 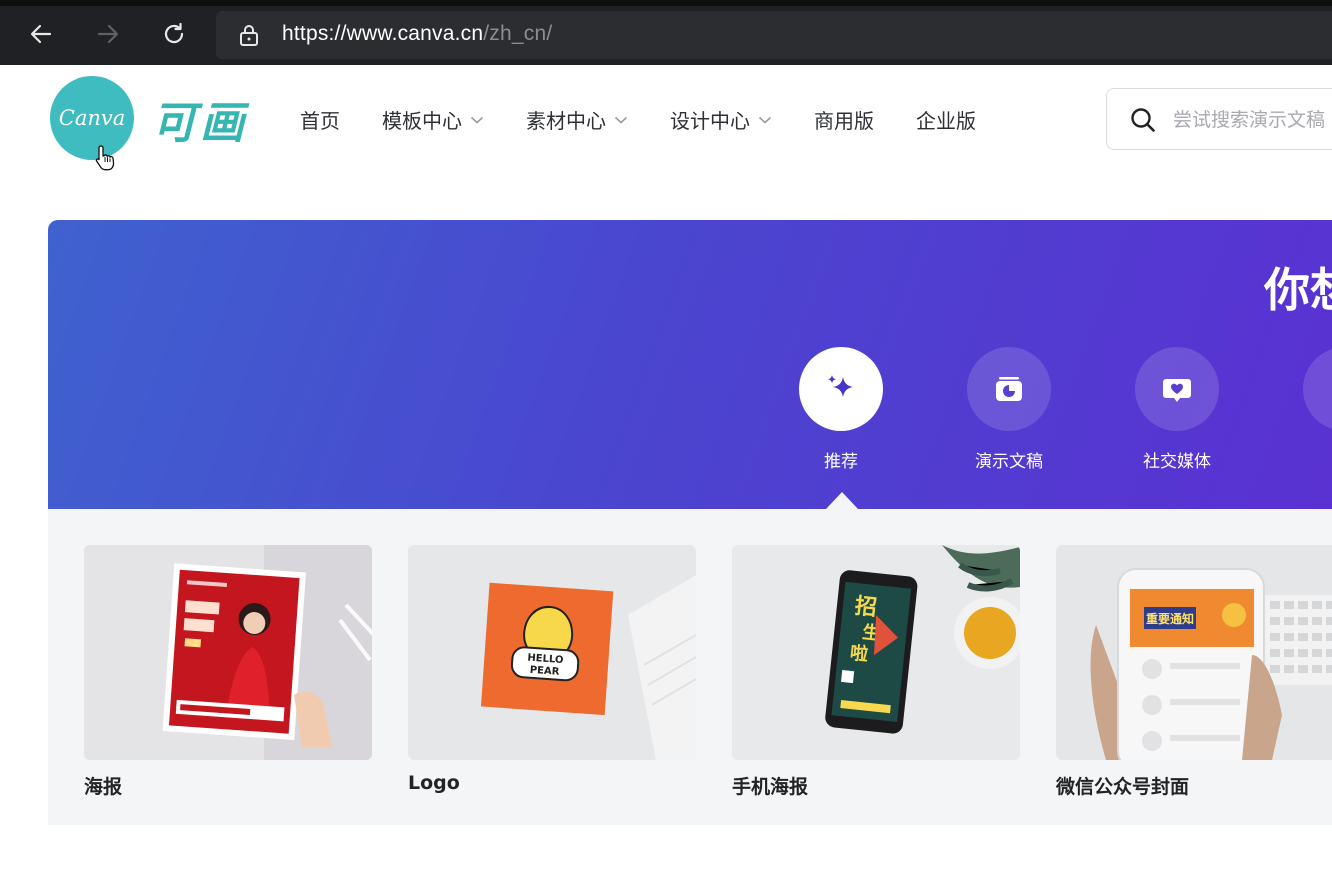 I want to click on active-tab-indicator, so click(x=842, y=500).